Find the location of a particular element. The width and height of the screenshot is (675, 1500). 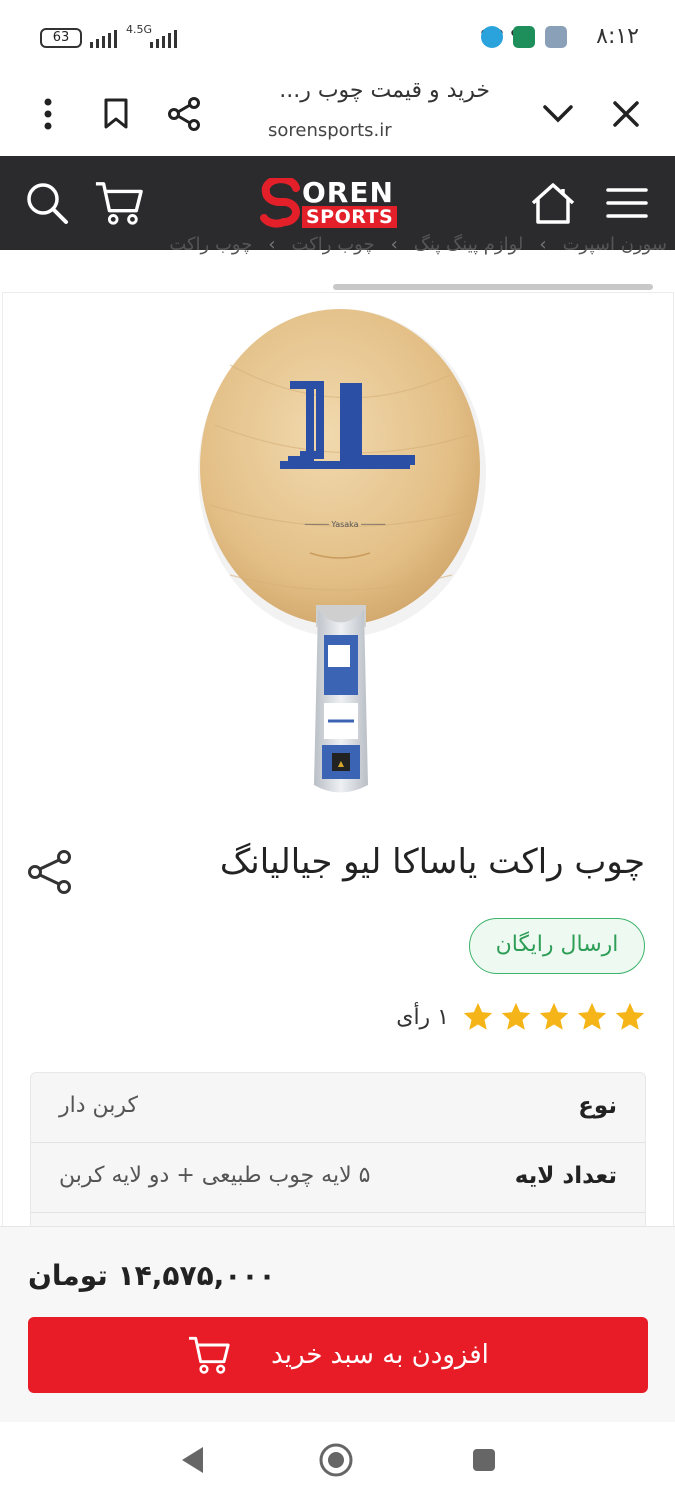

back-icon is located at coordinates (192, 1460).